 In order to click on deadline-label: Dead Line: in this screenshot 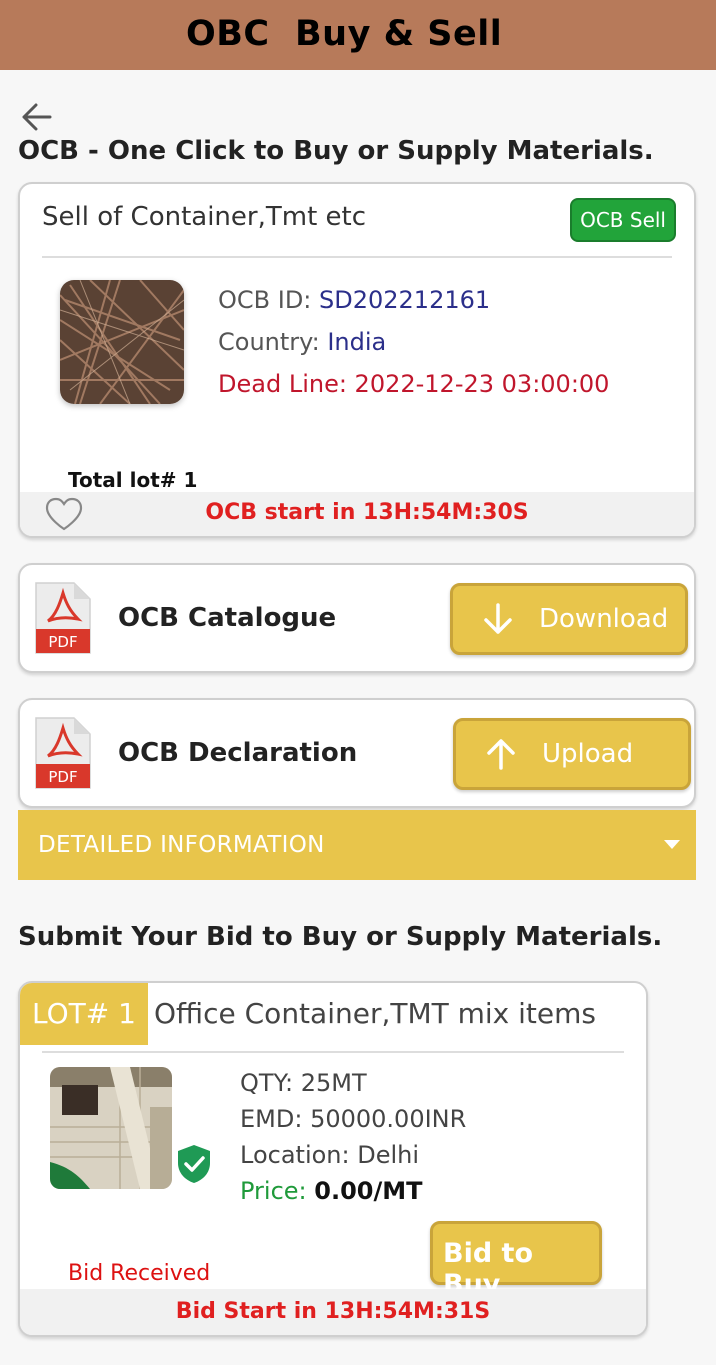, I will do `click(286, 384)`.